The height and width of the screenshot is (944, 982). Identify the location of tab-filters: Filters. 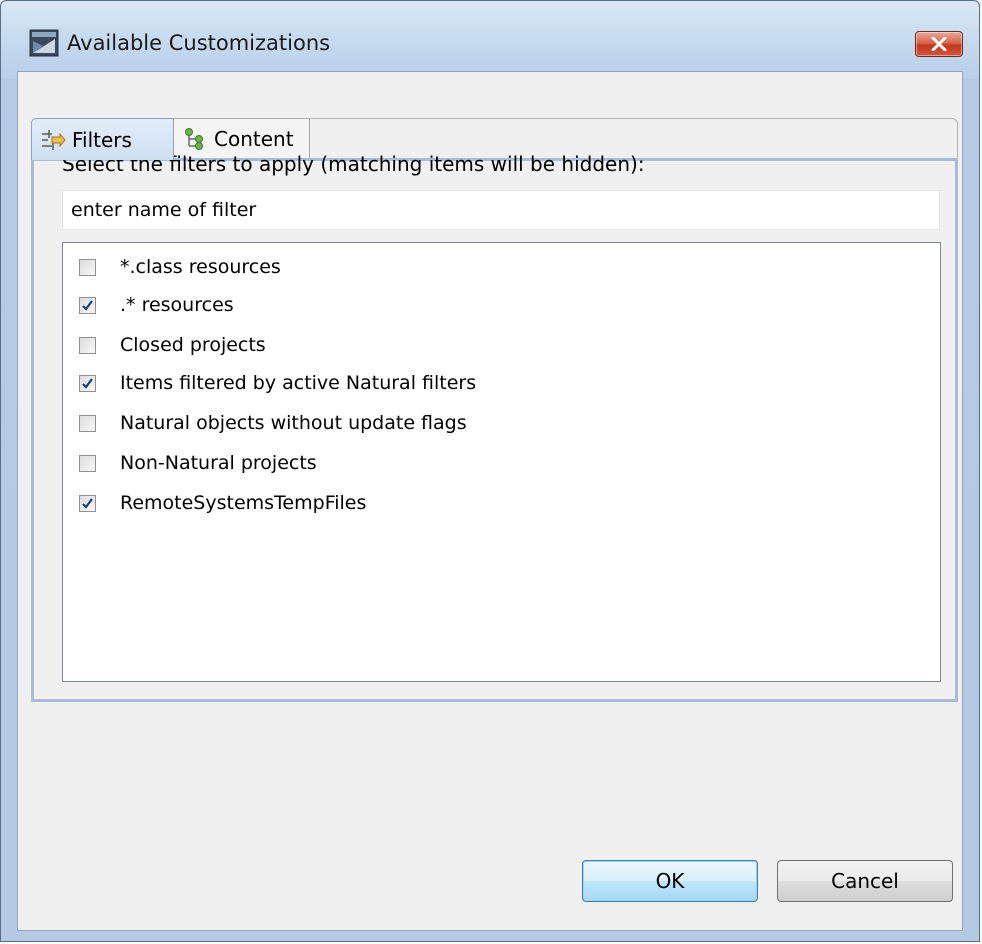
(102, 139).